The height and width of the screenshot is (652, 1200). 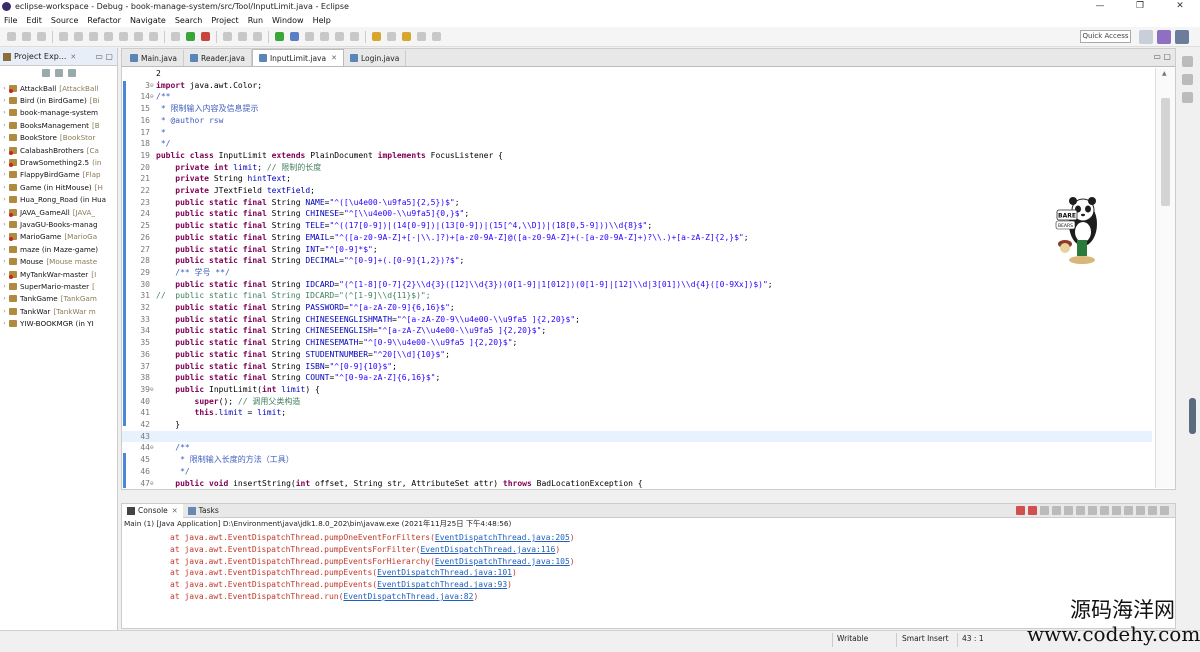 I want to click on editor-scrollbar: ▲, so click(x=1165, y=278).